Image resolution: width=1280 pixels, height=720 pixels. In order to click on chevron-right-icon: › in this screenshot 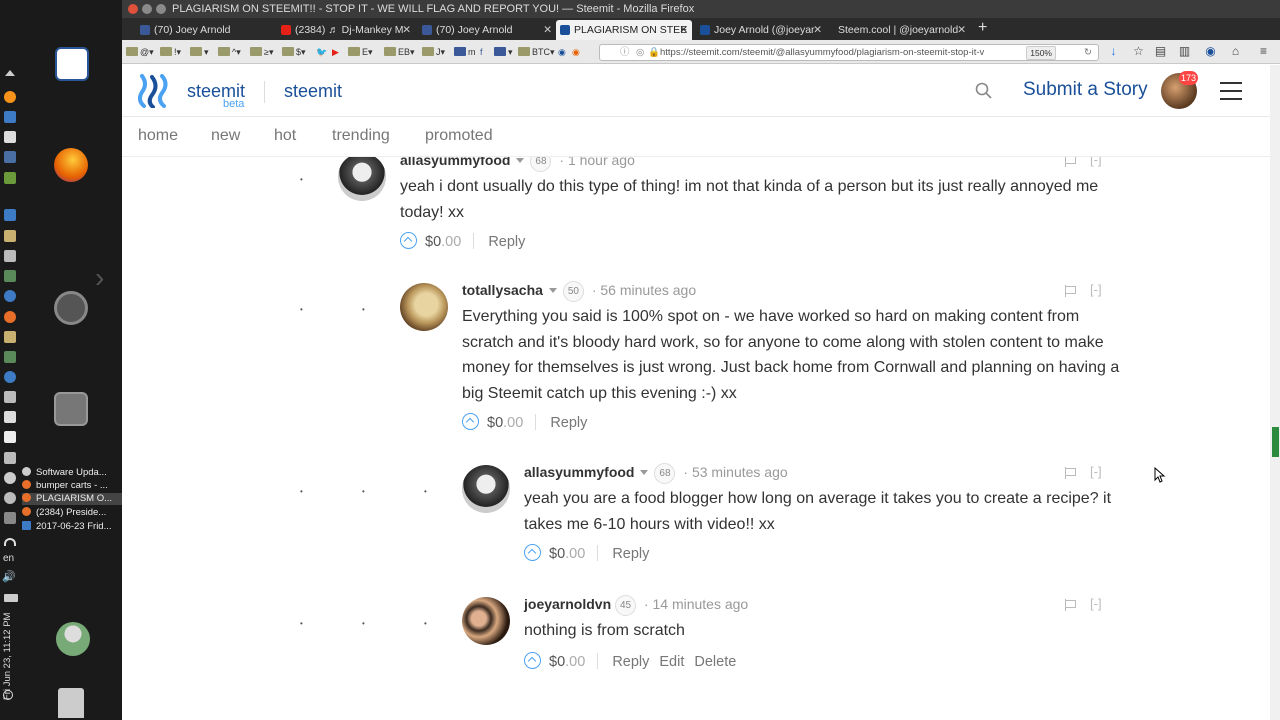, I will do `click(99, 278)`.